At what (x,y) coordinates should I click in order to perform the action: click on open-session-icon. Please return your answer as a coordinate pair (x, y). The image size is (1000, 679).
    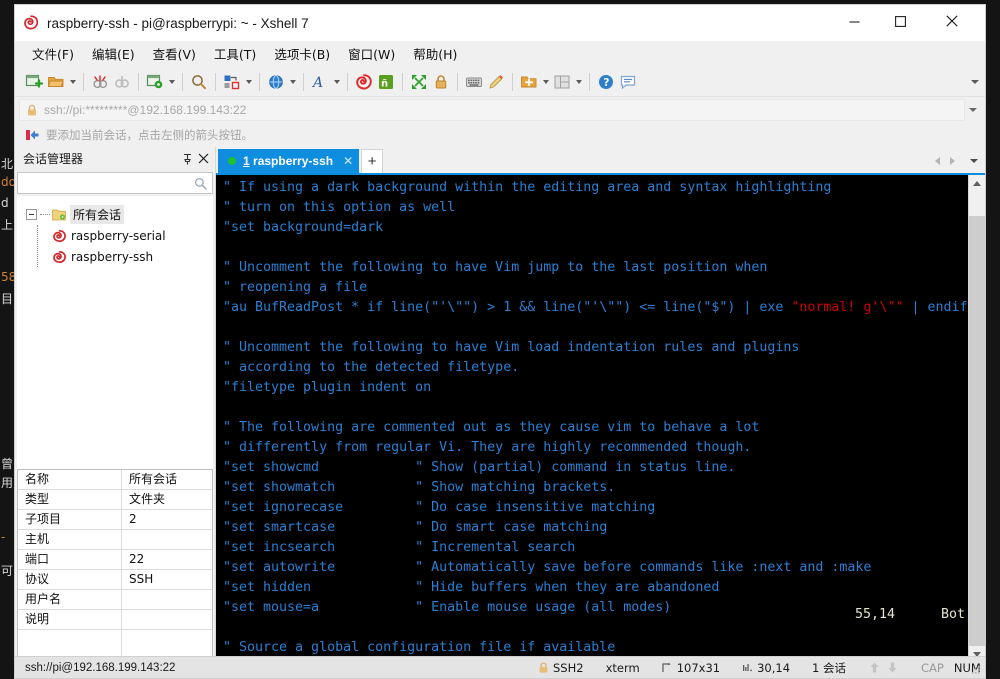
    Looking at the image, I should click on (56, 82).